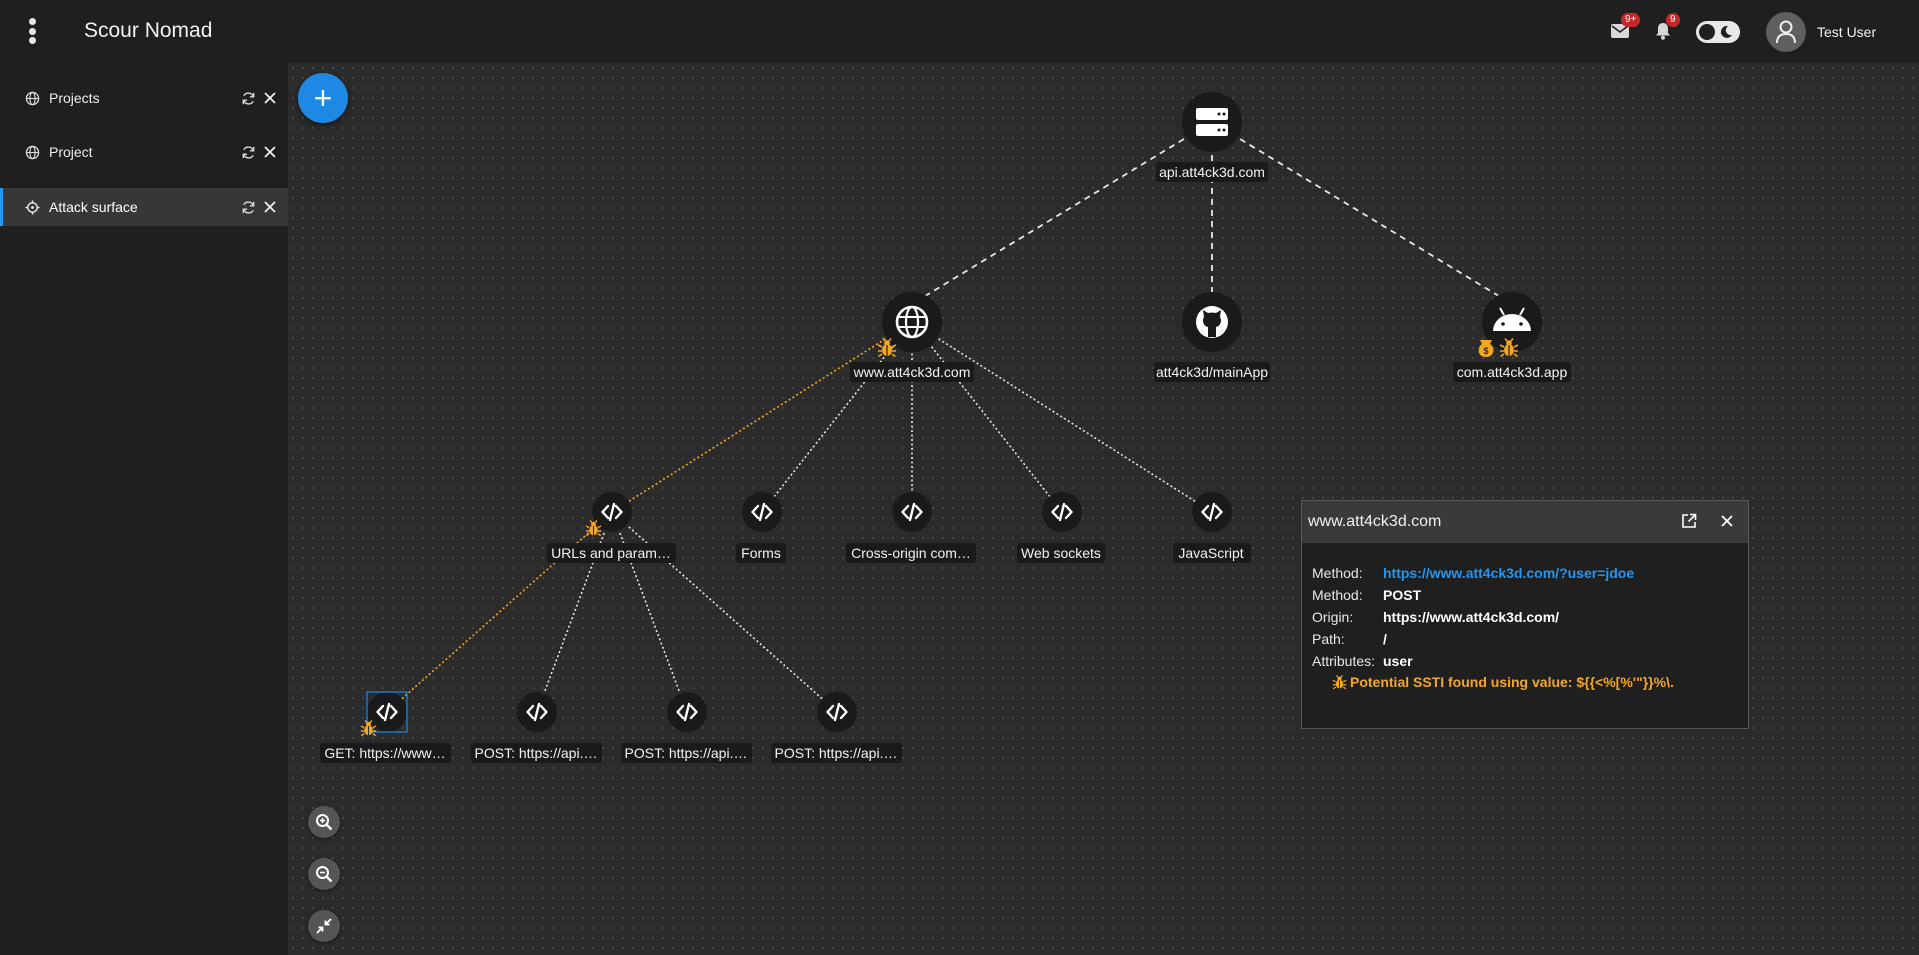 This screenshot has height=955, width=1919. I want to click on node-label: www.att4ck3d.com, so click(912, 372).